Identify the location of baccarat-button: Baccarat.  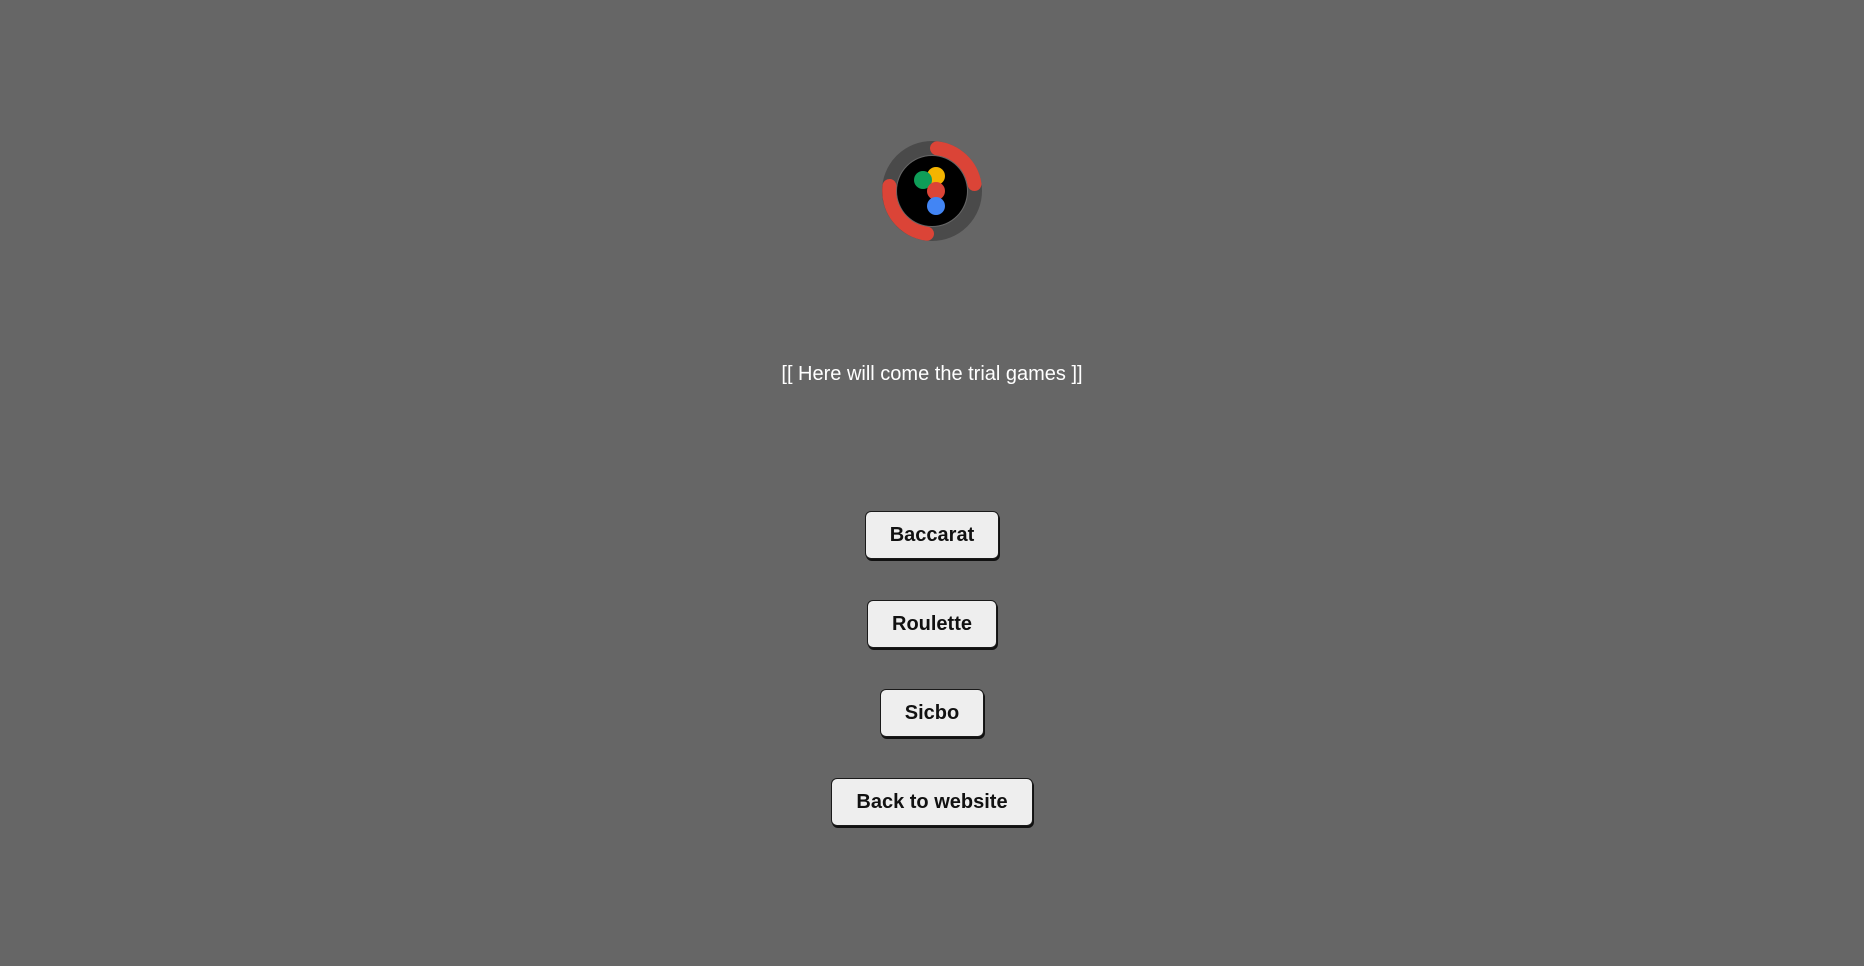
(932, 535).